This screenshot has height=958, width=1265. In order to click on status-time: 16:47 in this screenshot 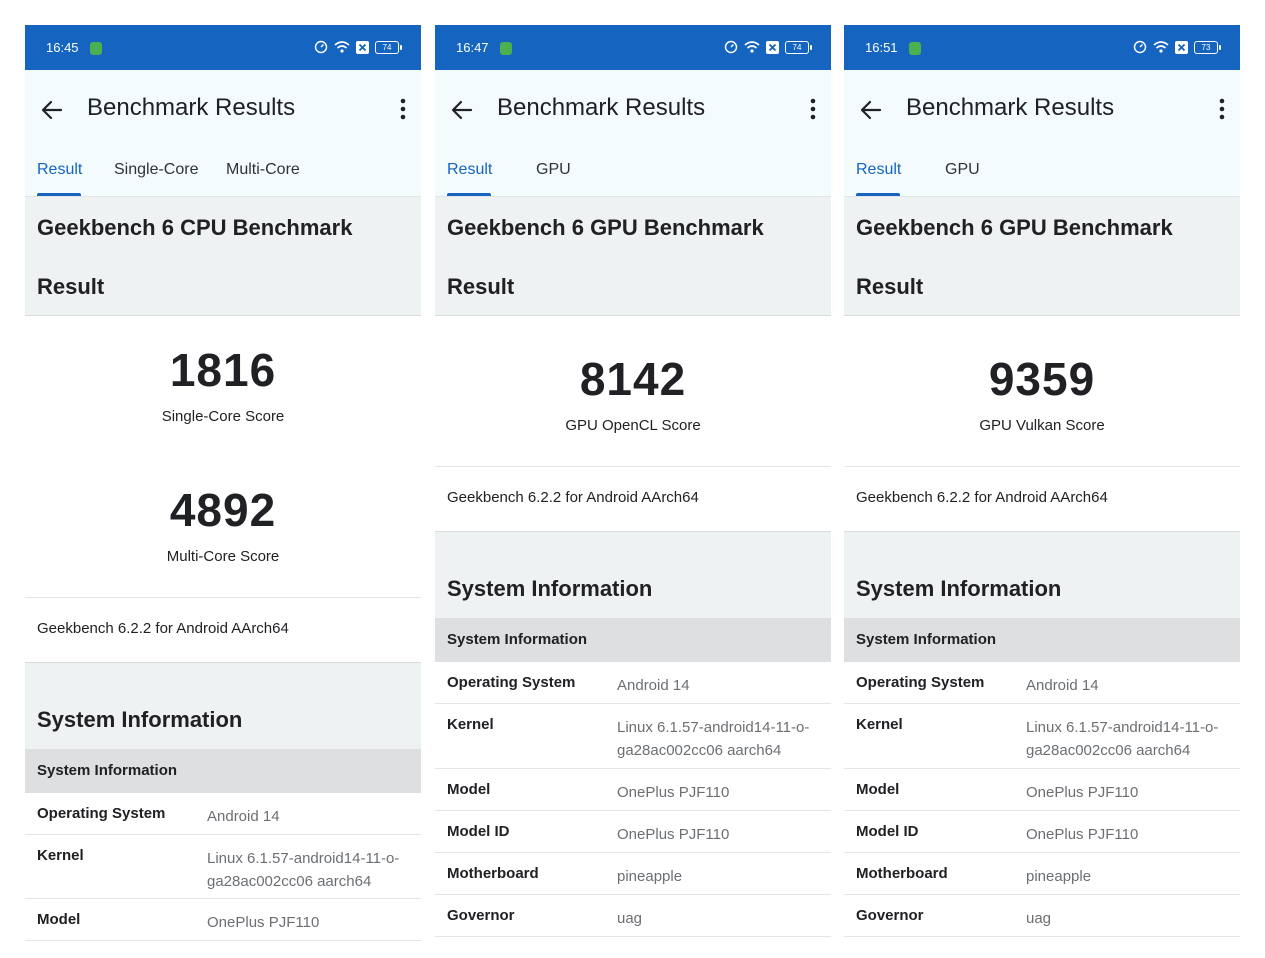, I will do `click(472, 47)`.